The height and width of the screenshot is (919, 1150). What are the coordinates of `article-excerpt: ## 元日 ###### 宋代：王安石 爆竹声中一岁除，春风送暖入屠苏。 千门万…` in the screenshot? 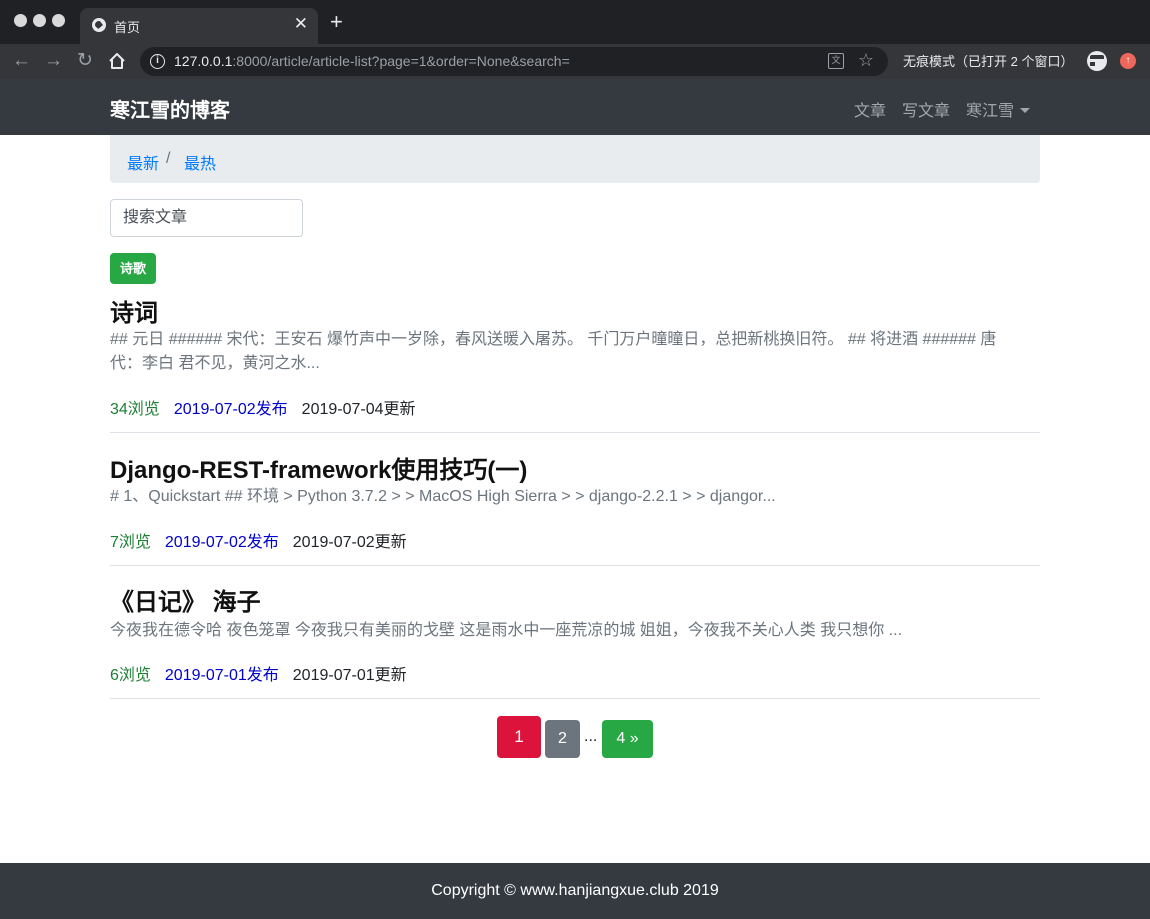 It's located at (553, 351).